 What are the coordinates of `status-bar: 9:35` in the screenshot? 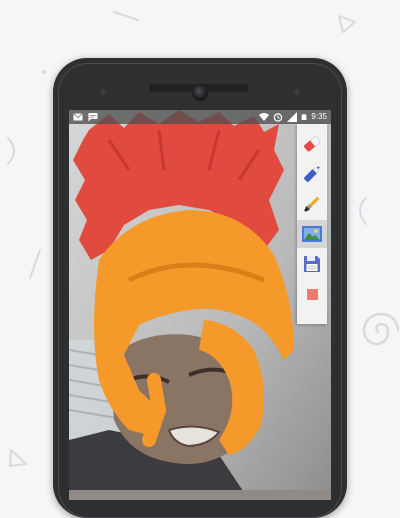 It's located at (200, 117).